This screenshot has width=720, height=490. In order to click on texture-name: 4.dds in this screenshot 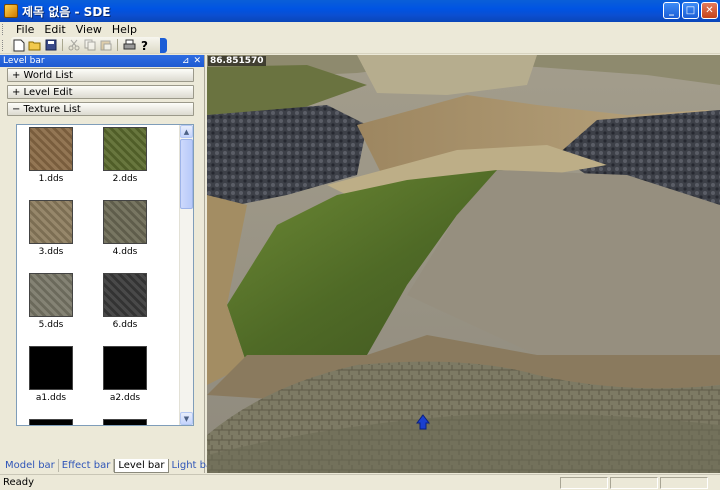, I will do `click(125, 252)`.